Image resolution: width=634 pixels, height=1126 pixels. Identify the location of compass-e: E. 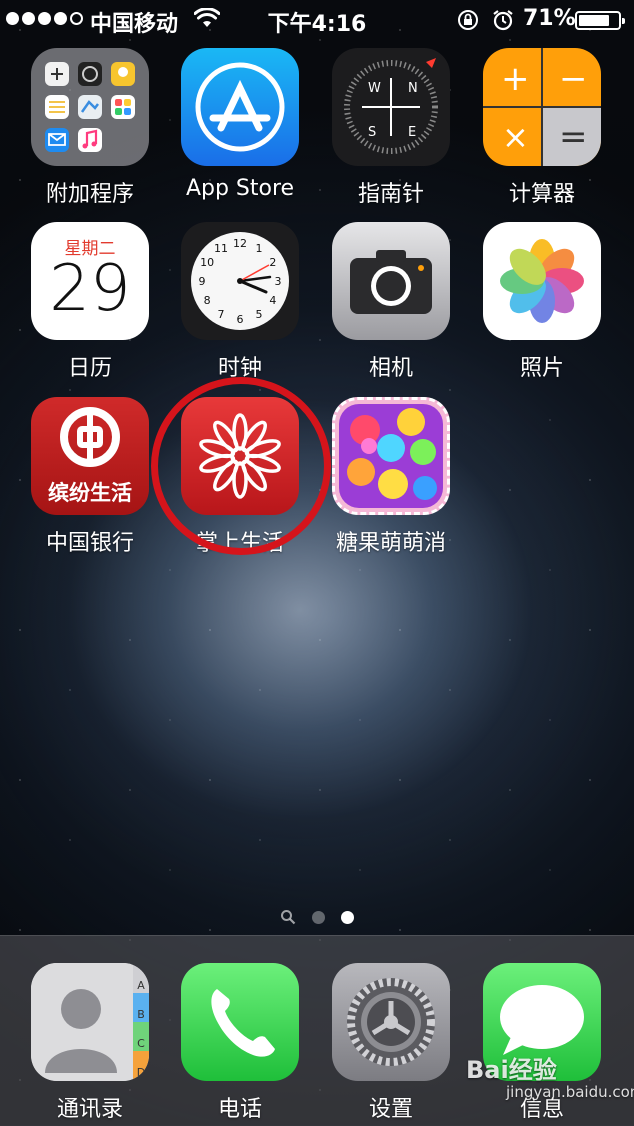
(412, 132).